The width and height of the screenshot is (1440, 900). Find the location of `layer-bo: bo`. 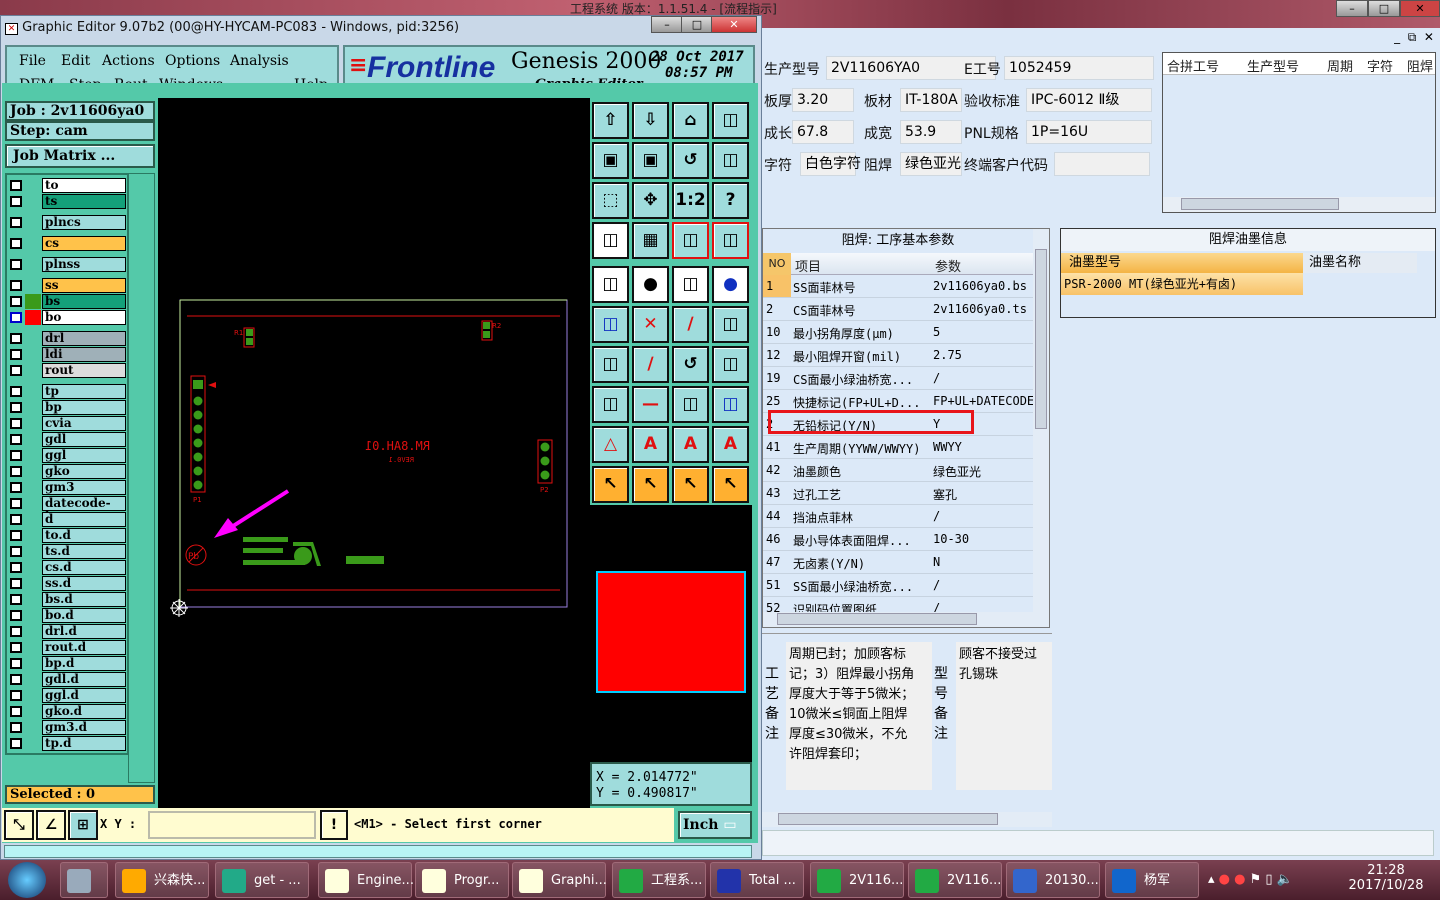

layer-bo: bo is located at coordinates (67, 317).